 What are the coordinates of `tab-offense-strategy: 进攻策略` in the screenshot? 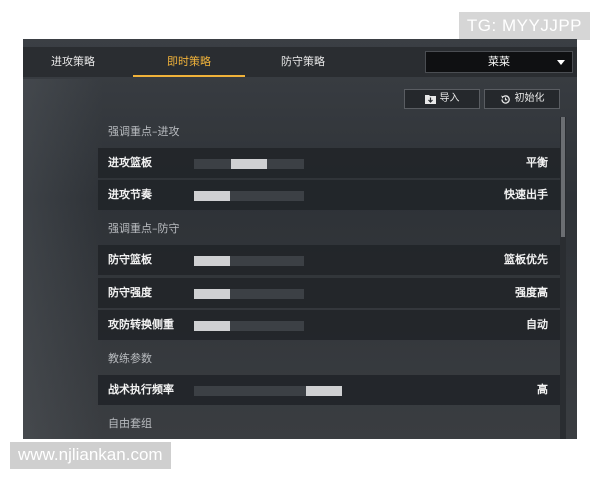 It's located at (73, 62).